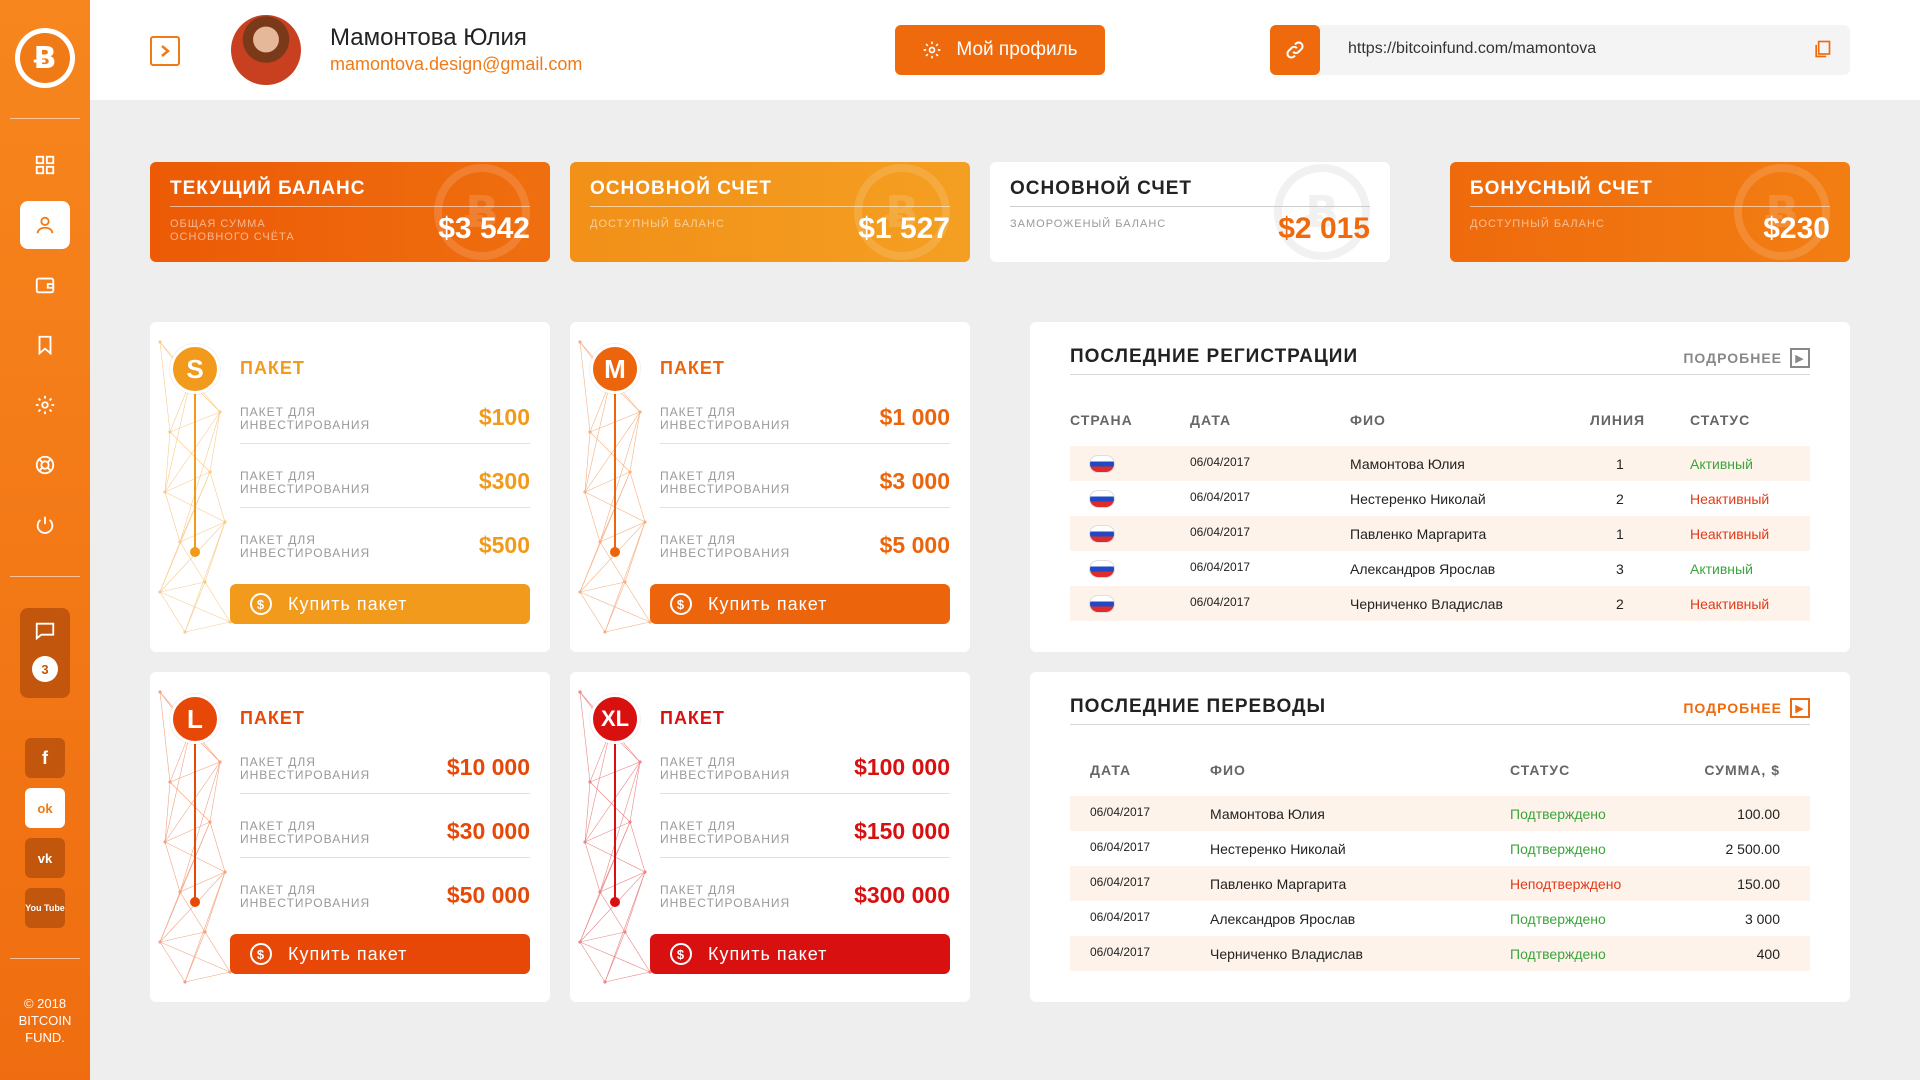  Describe the element at coordinates (1762, 919) in the screenshot. I see `row-amount: 3 000` at that location.